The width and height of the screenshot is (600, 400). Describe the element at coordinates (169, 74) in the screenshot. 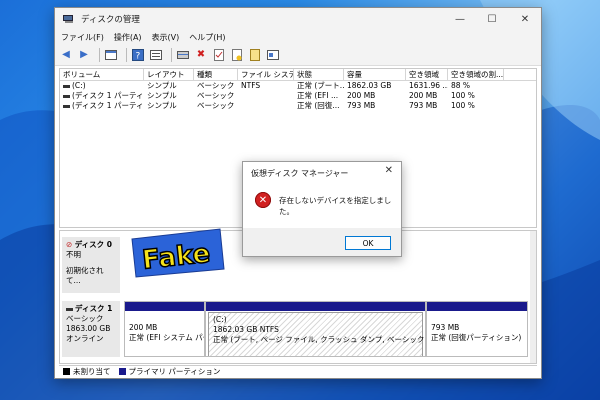

I see `column-header-layout: レイアウト` at that location.